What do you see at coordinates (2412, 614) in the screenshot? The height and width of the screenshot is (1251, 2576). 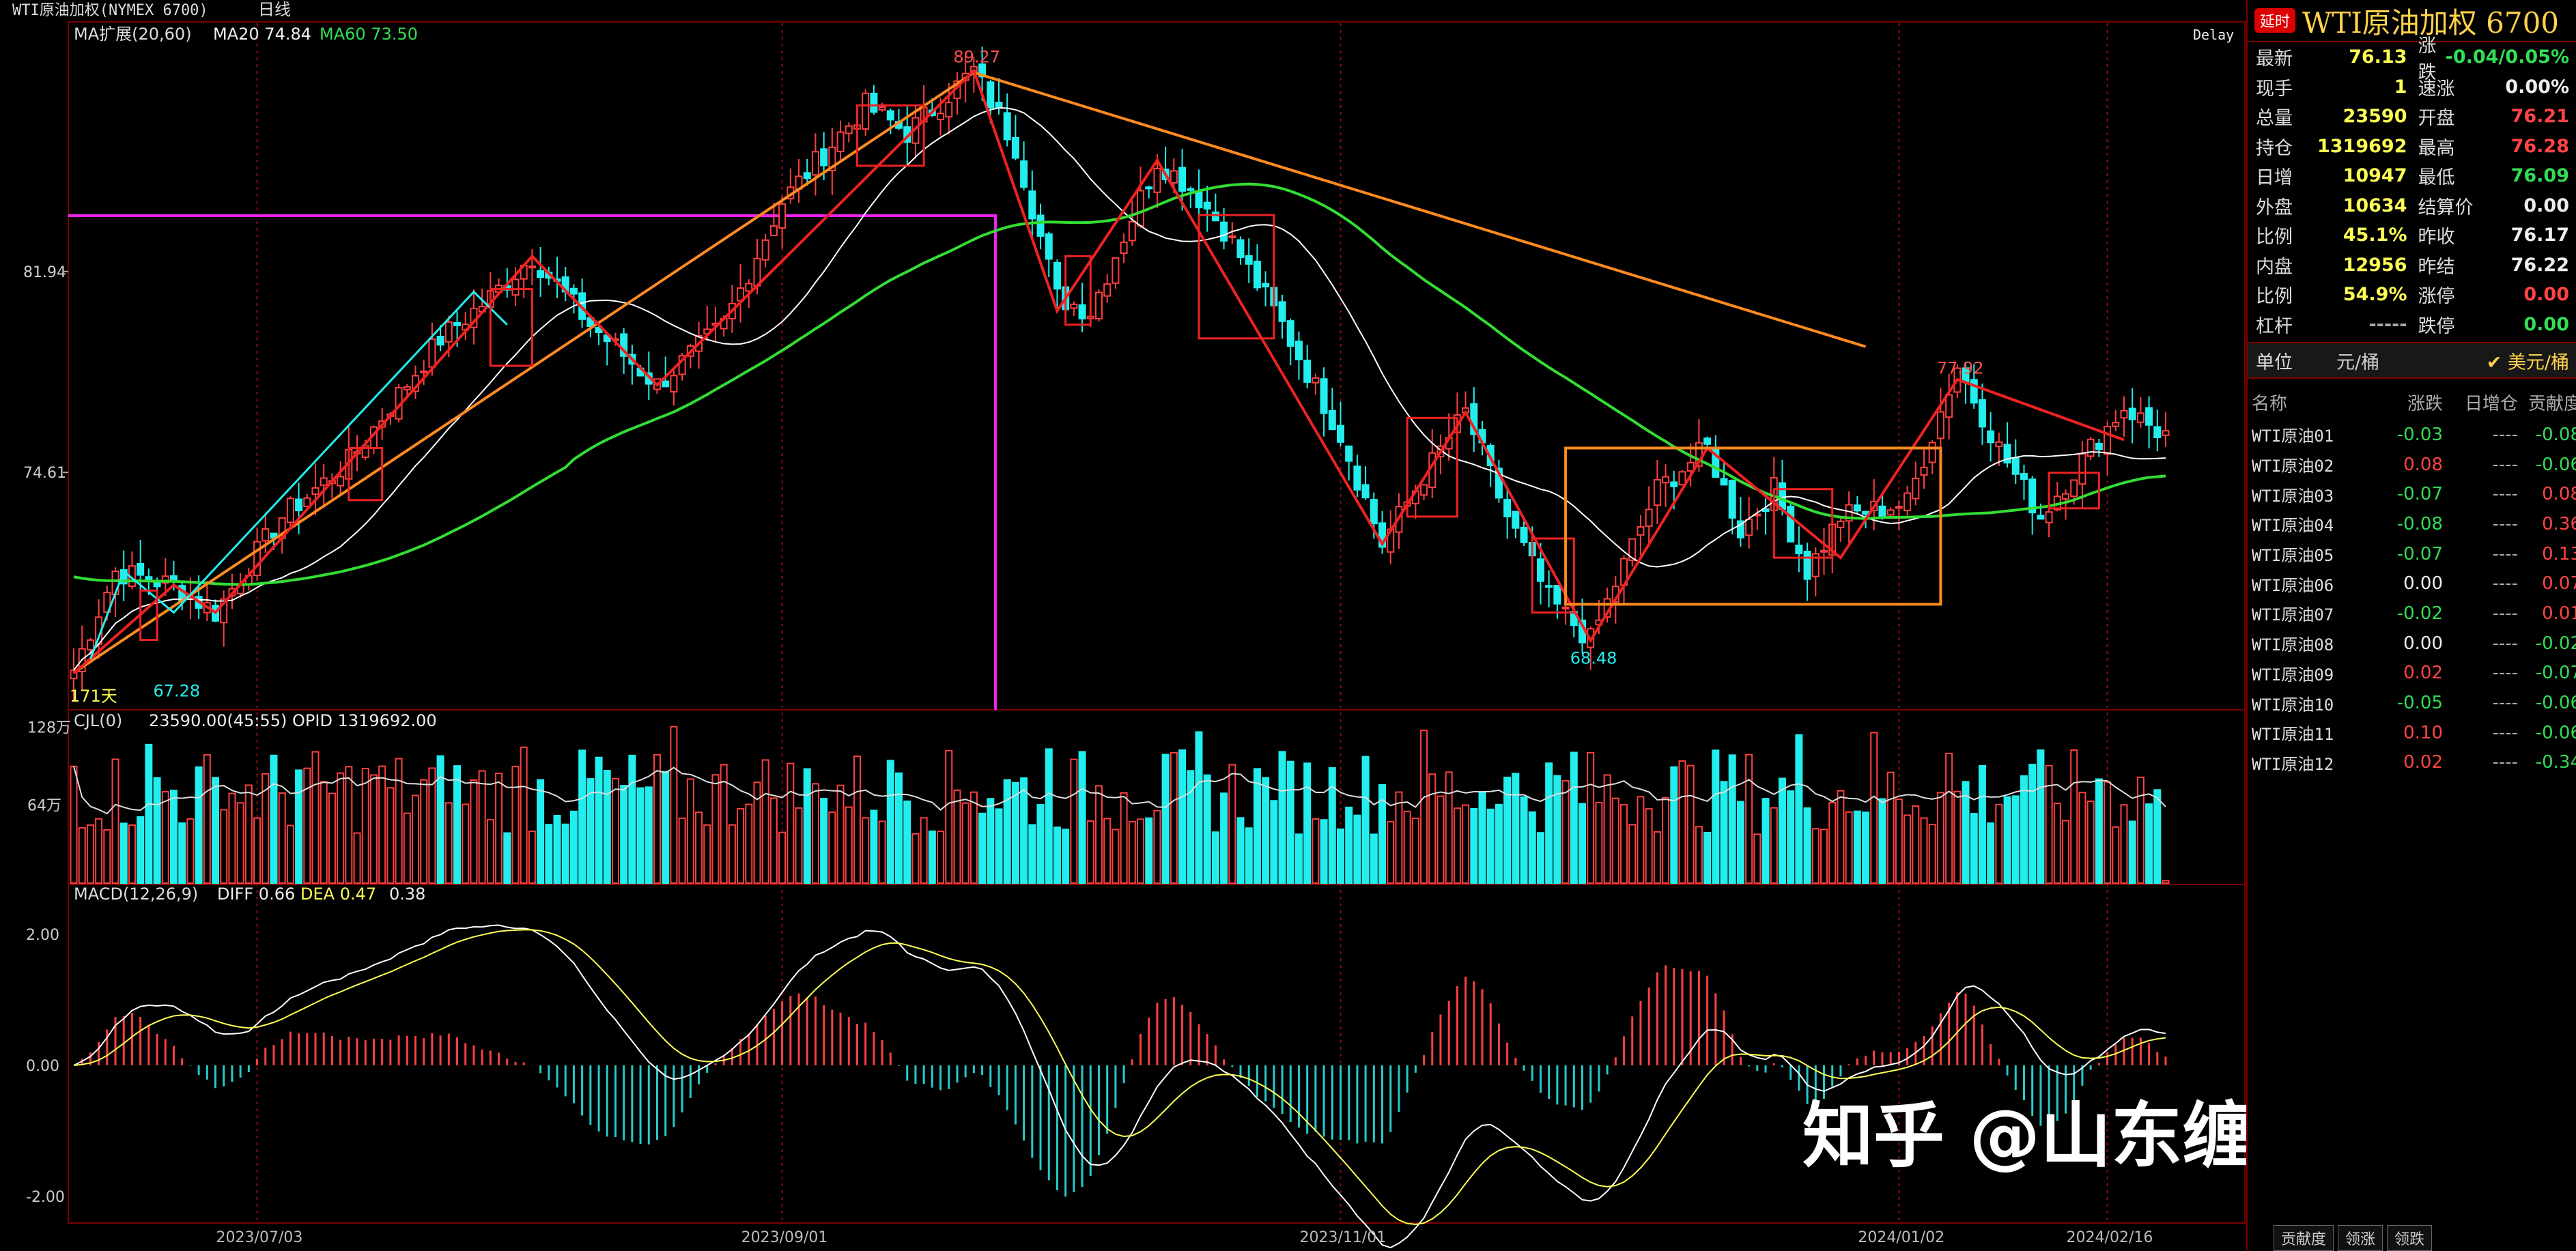 I see `table-row: WTI原油07 -0.02 ---- 0.01` at bounding box center [2412, 614].